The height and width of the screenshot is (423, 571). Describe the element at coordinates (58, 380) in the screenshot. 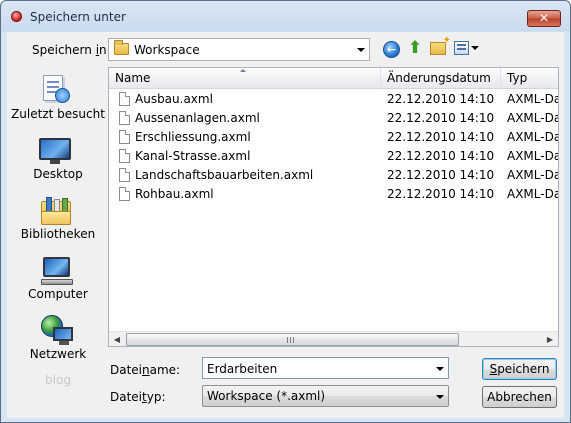

I see `watermark-text: blog` at that location.